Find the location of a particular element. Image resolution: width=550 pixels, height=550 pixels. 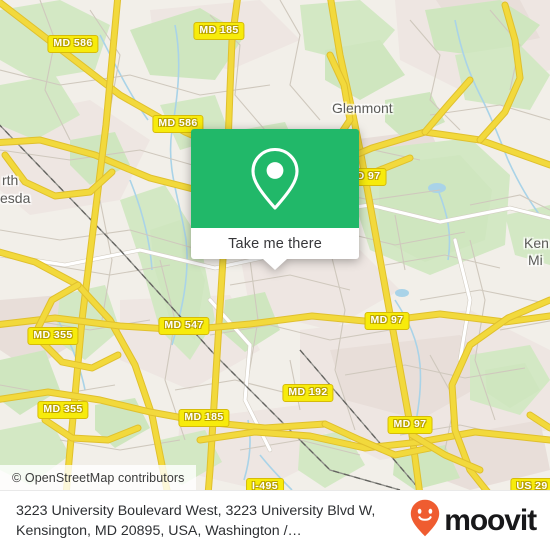

osm-attribution: © OpenStreetMap contributors is located at coordinates (98, 477).